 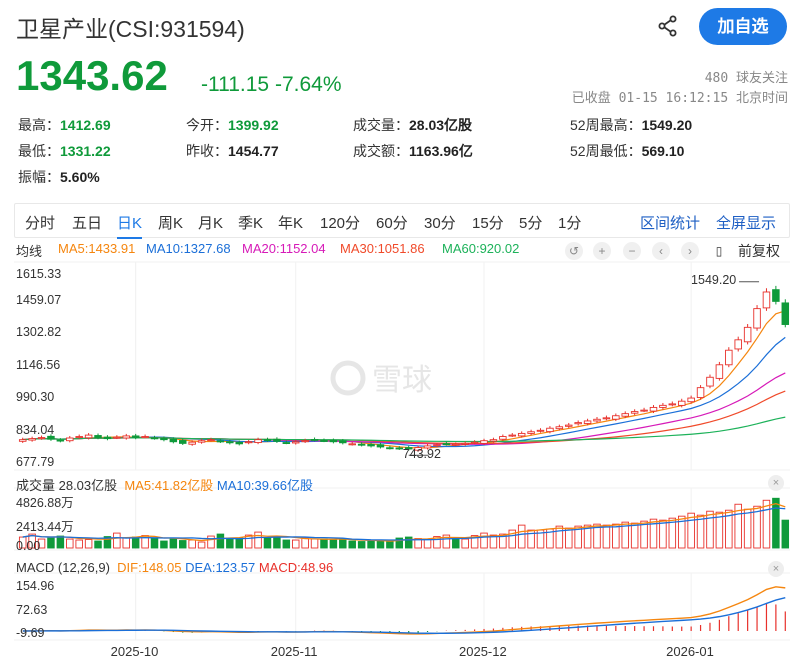 What do you see at coordinates (45, 503) in the screenshot?
I see `volume-axis-label: 4826.88万` at bounding box center [45, 503].